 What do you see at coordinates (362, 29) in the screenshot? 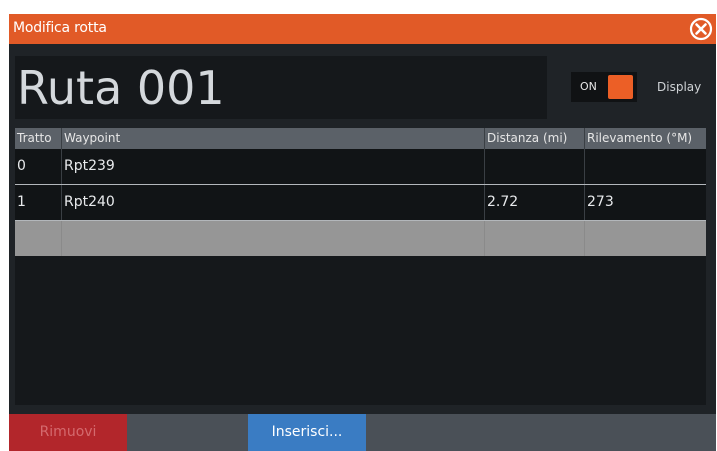
I see `title-bar: Modifica rotta` at bounding box center [362, 29].